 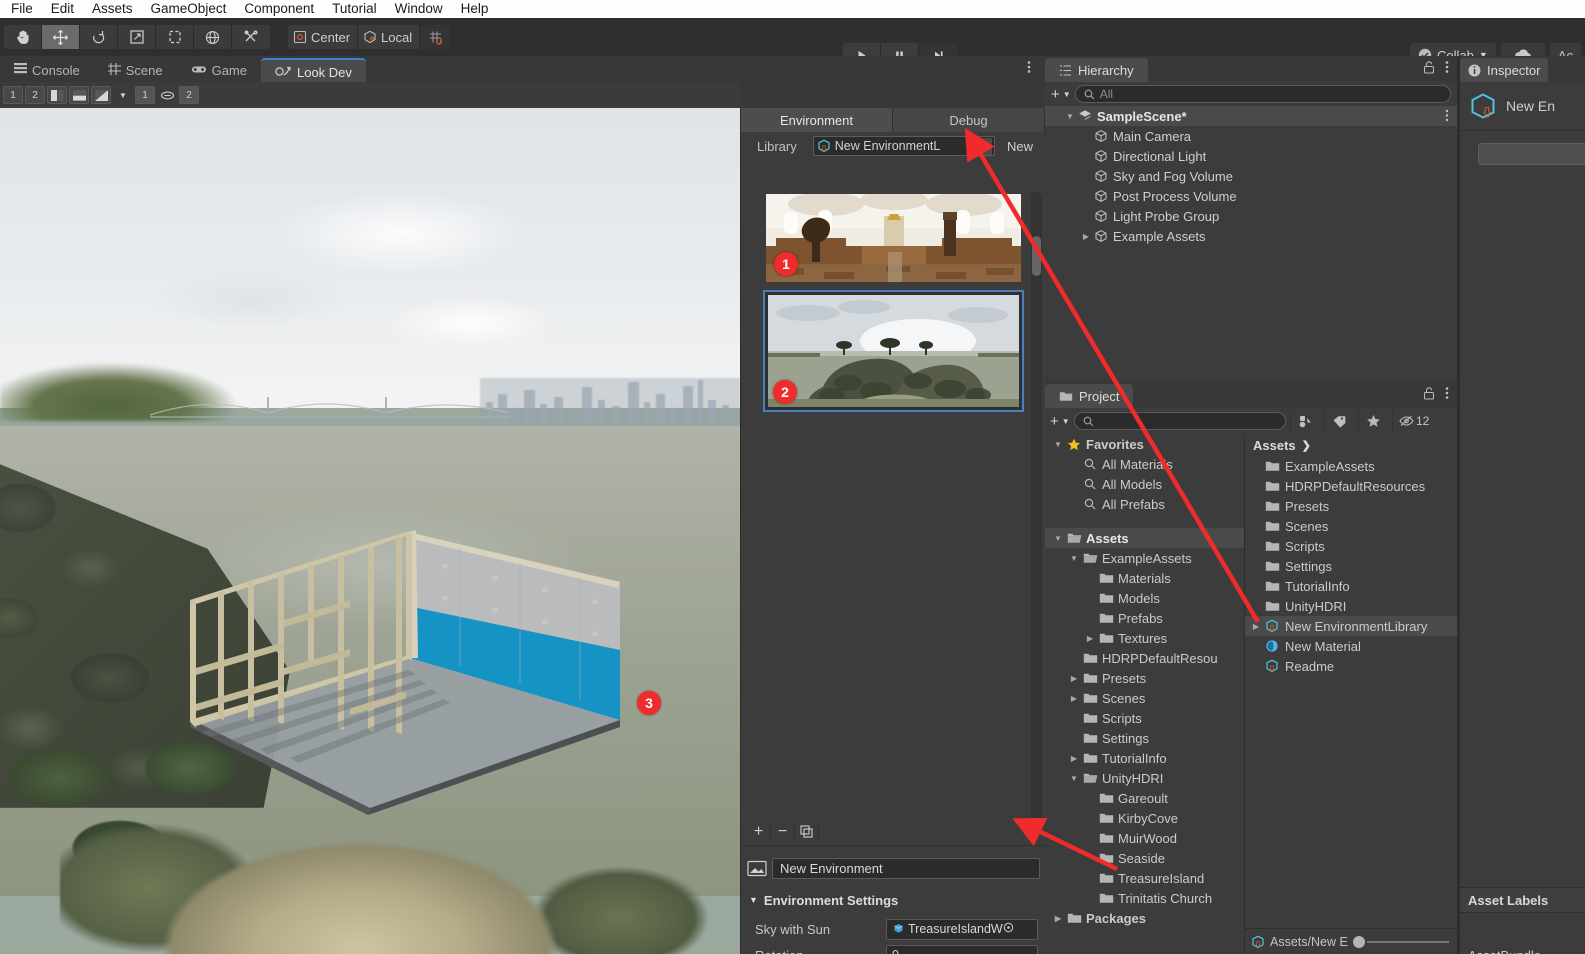 I want to click on menu-item-assets: Assets, so click(x=112, y=9).